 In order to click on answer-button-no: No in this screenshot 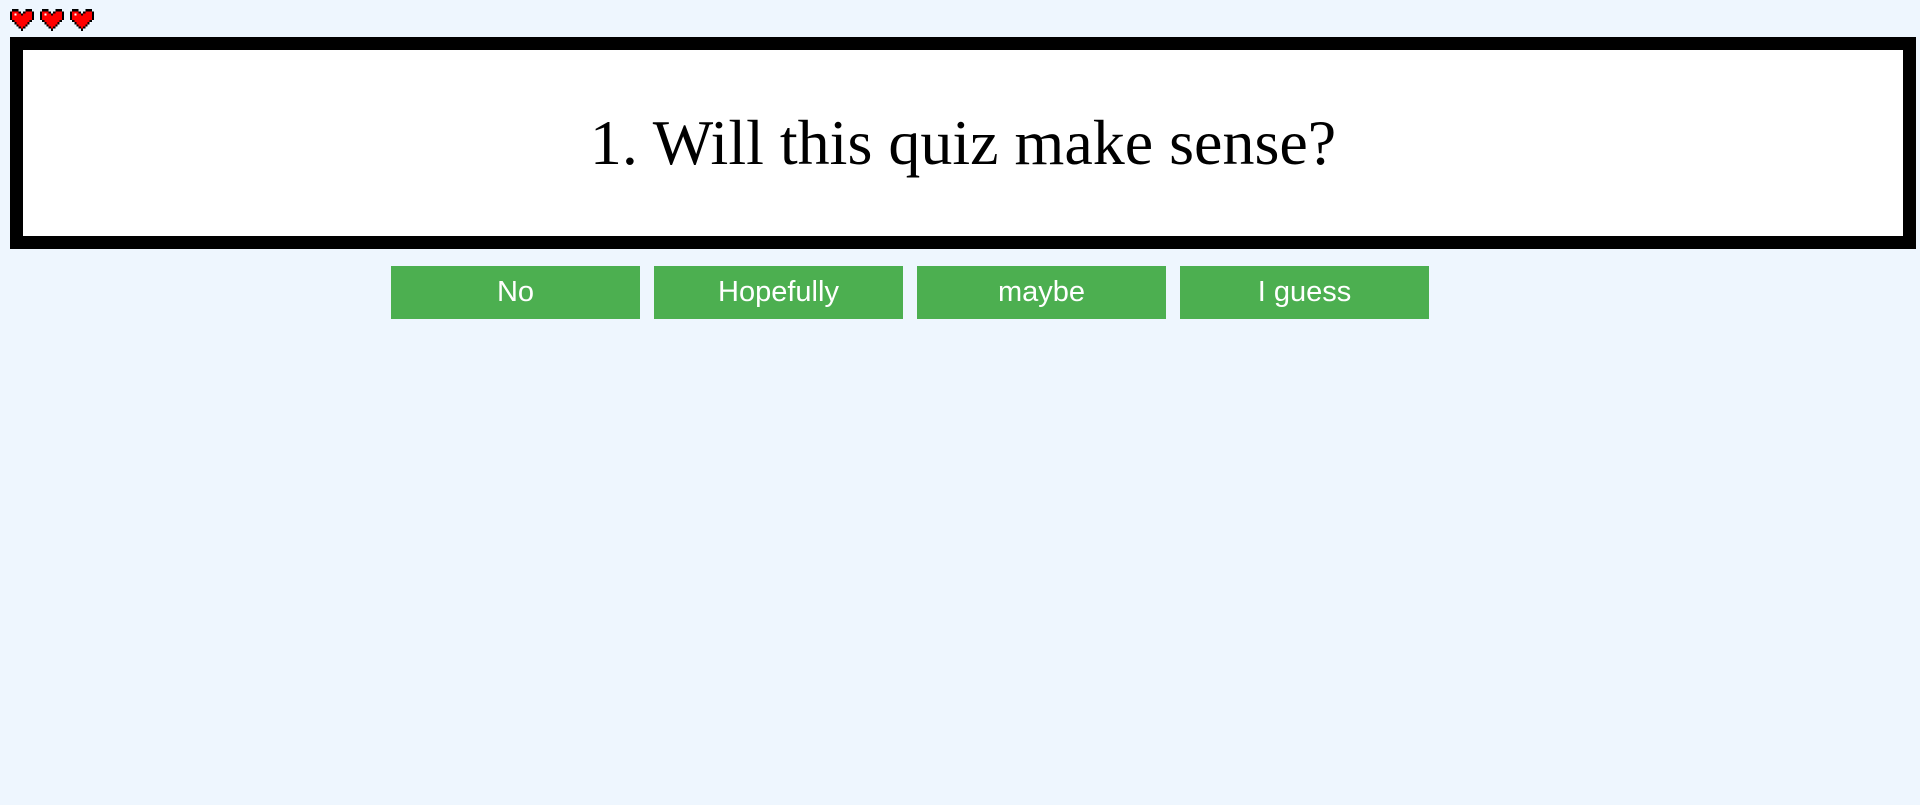, I will do `click(515, 292)`.